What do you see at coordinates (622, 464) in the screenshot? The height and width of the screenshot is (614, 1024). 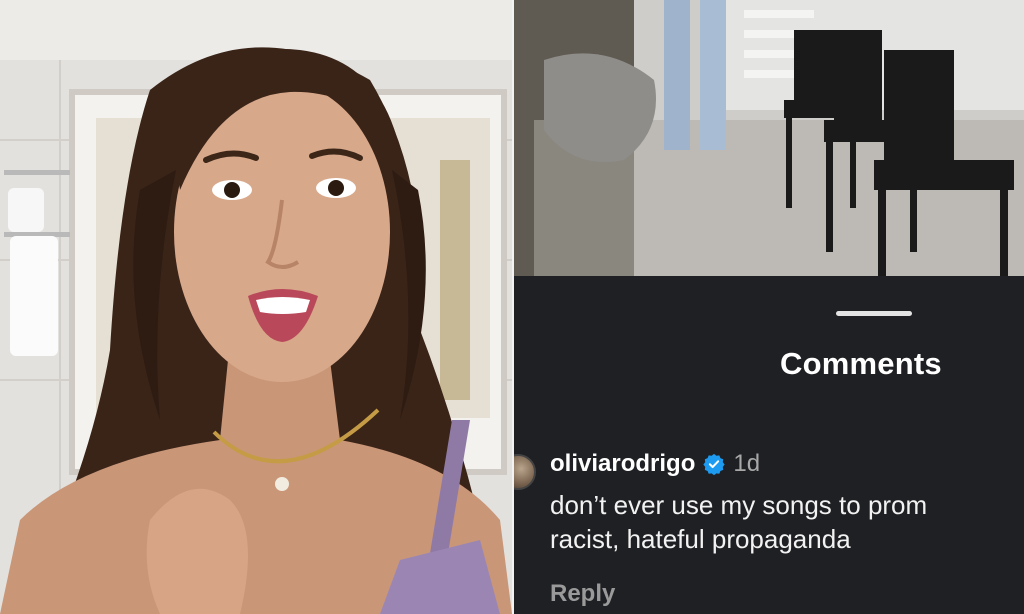 I see `comment-username: oliviarodrigo` at bounding box center [622, 464].